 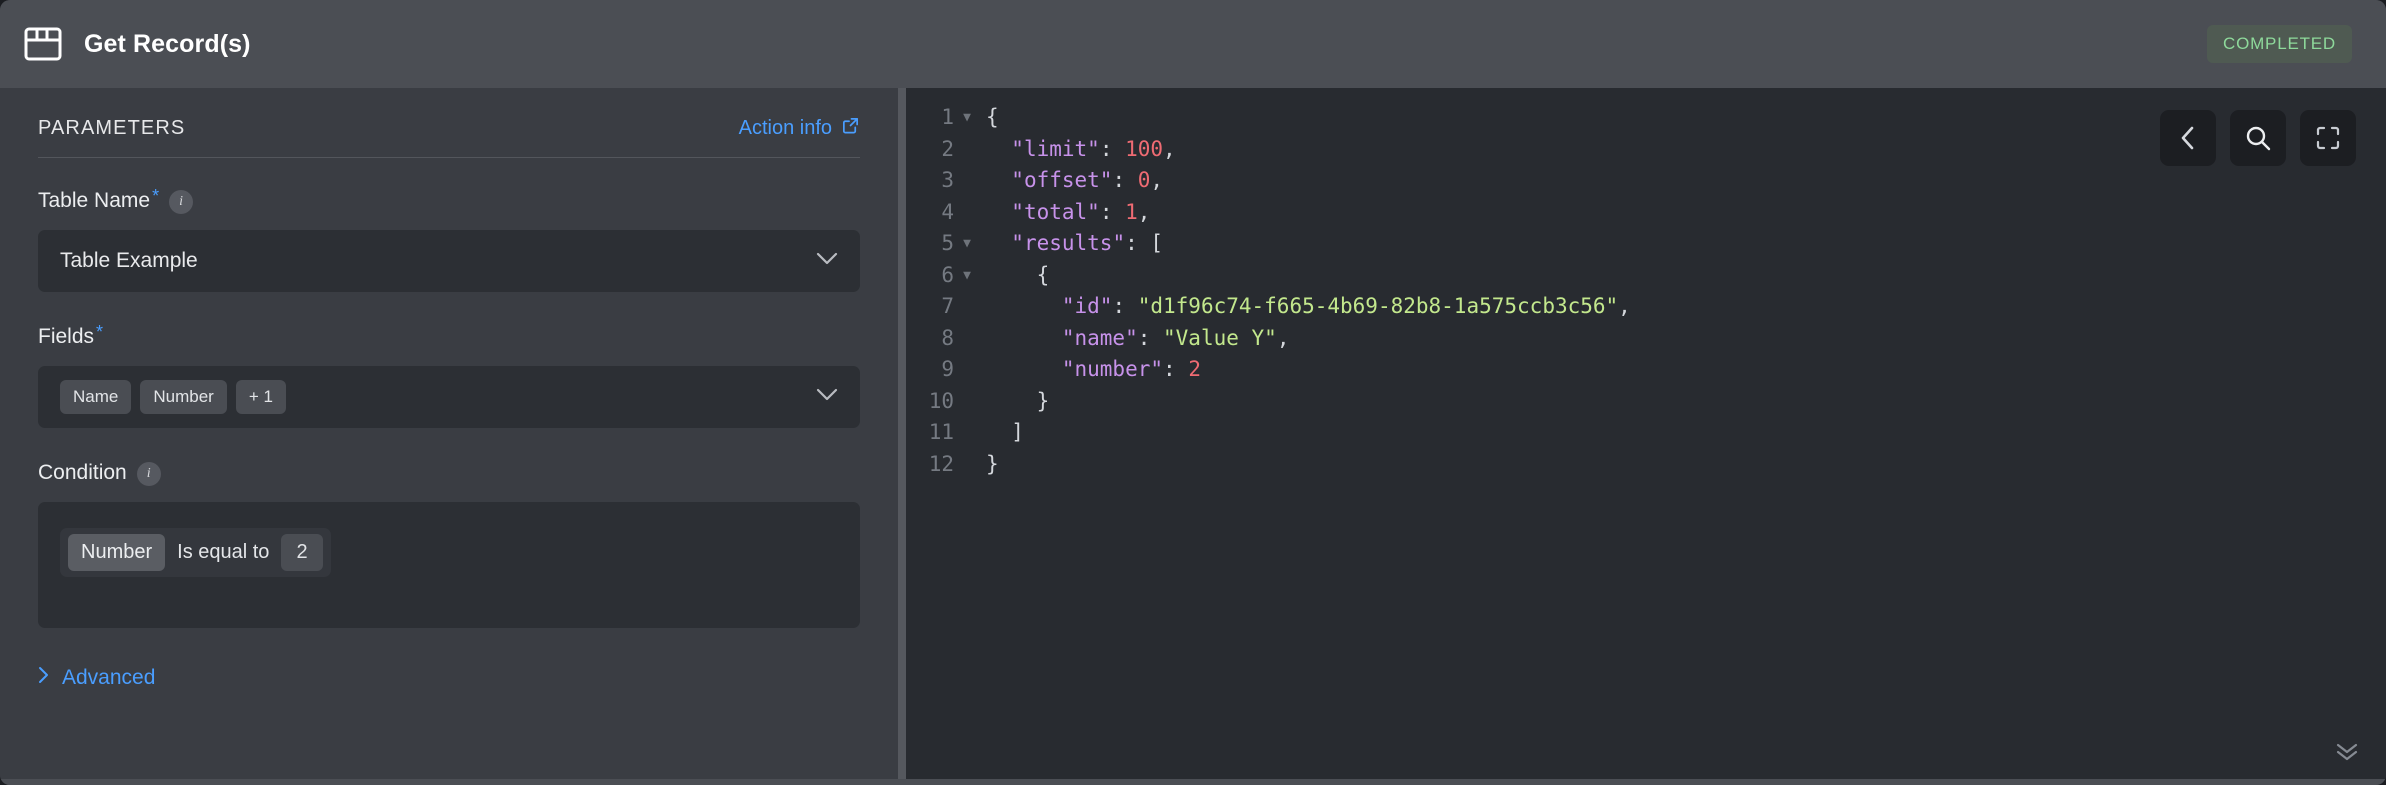 I want to click on code-token-str: "d1f96c74-f665-4b69-82b8-1a575ccb3c56", so click(x=1378, y=306).